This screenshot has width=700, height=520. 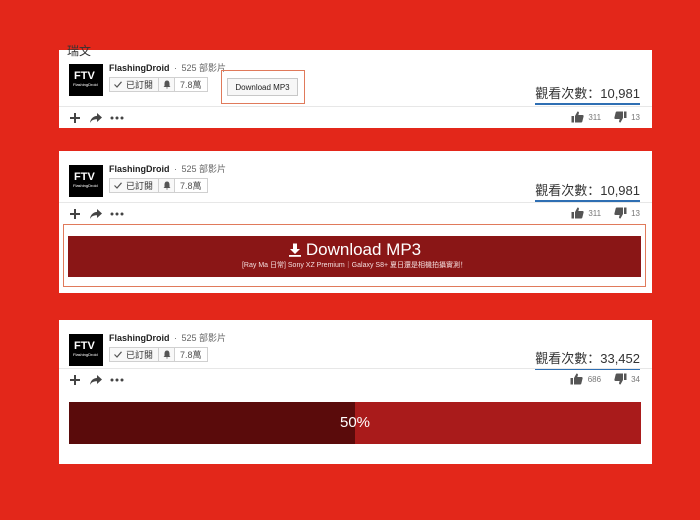 I want to click on download-mp3-button: Download MP3, so click(x=262, y=87).